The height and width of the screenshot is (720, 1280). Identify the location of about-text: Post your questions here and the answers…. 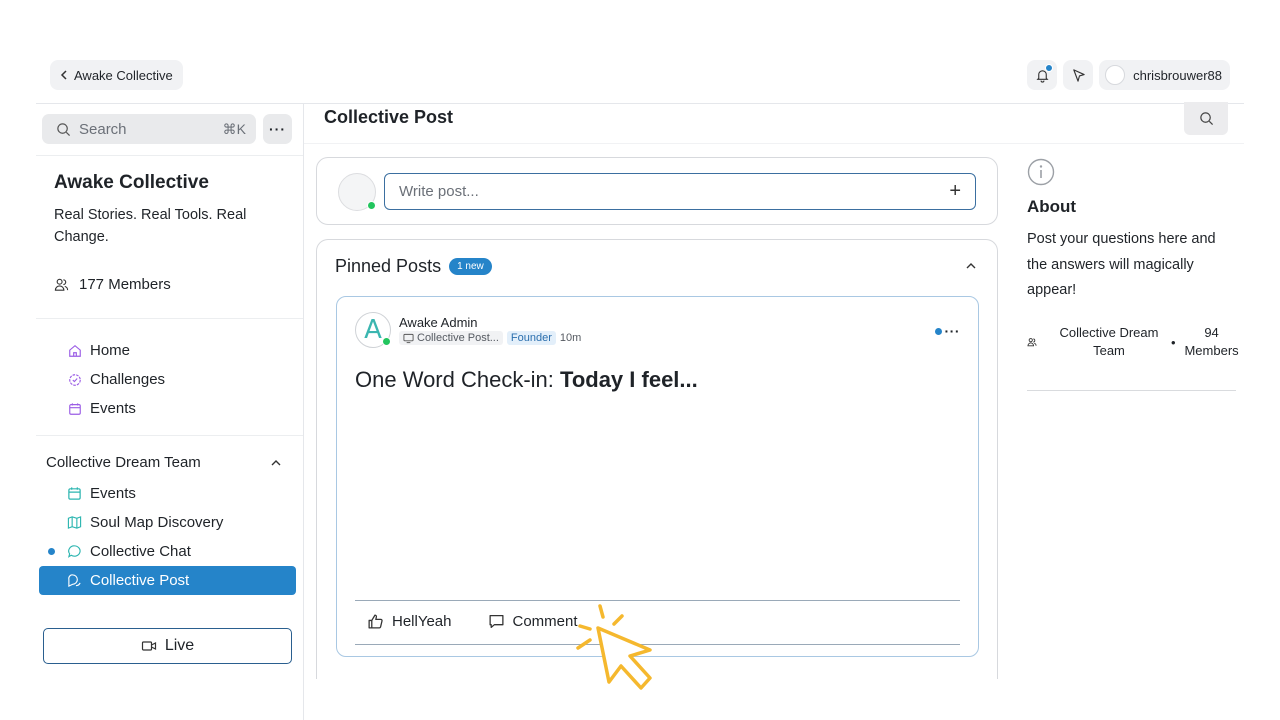
(1121, 264).